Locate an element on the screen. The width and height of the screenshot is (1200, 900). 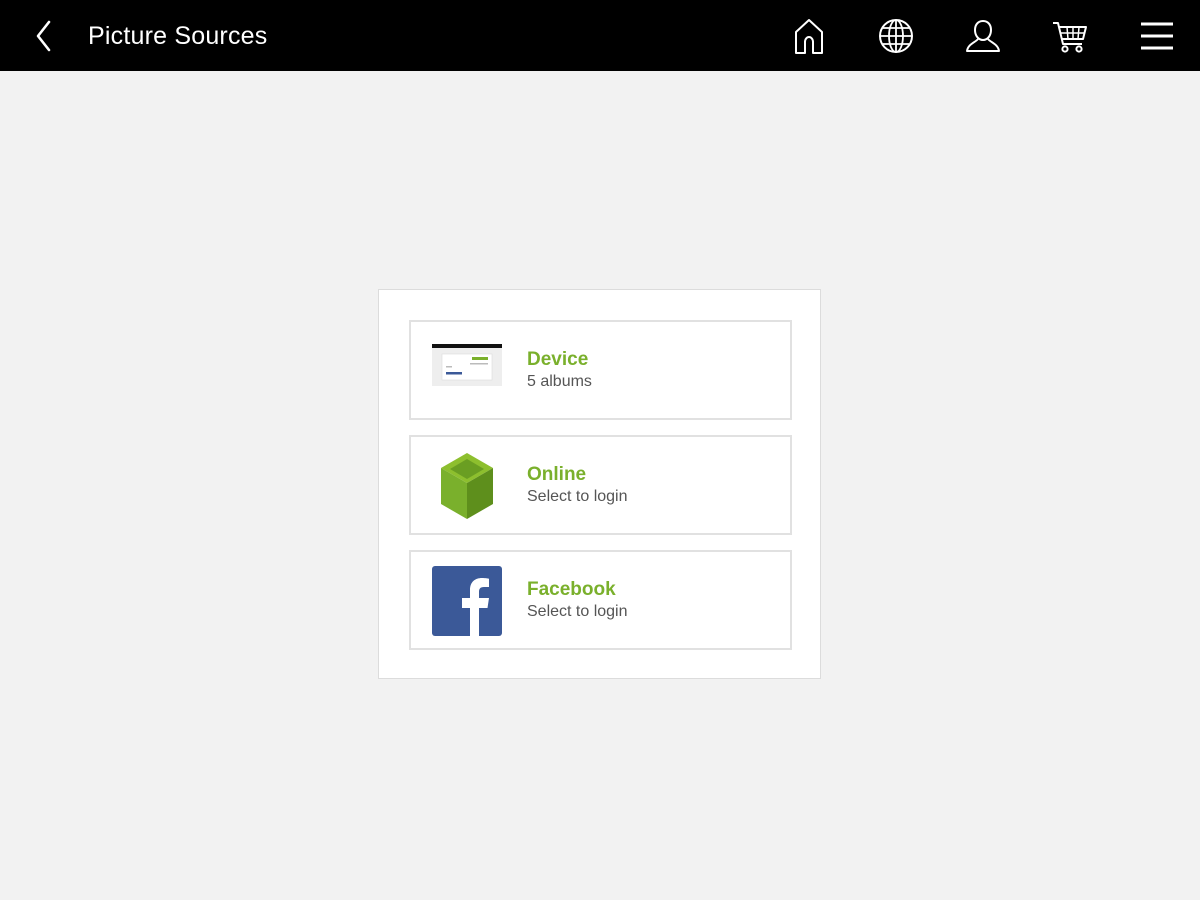
back-button is located at coordinates (44, 36).